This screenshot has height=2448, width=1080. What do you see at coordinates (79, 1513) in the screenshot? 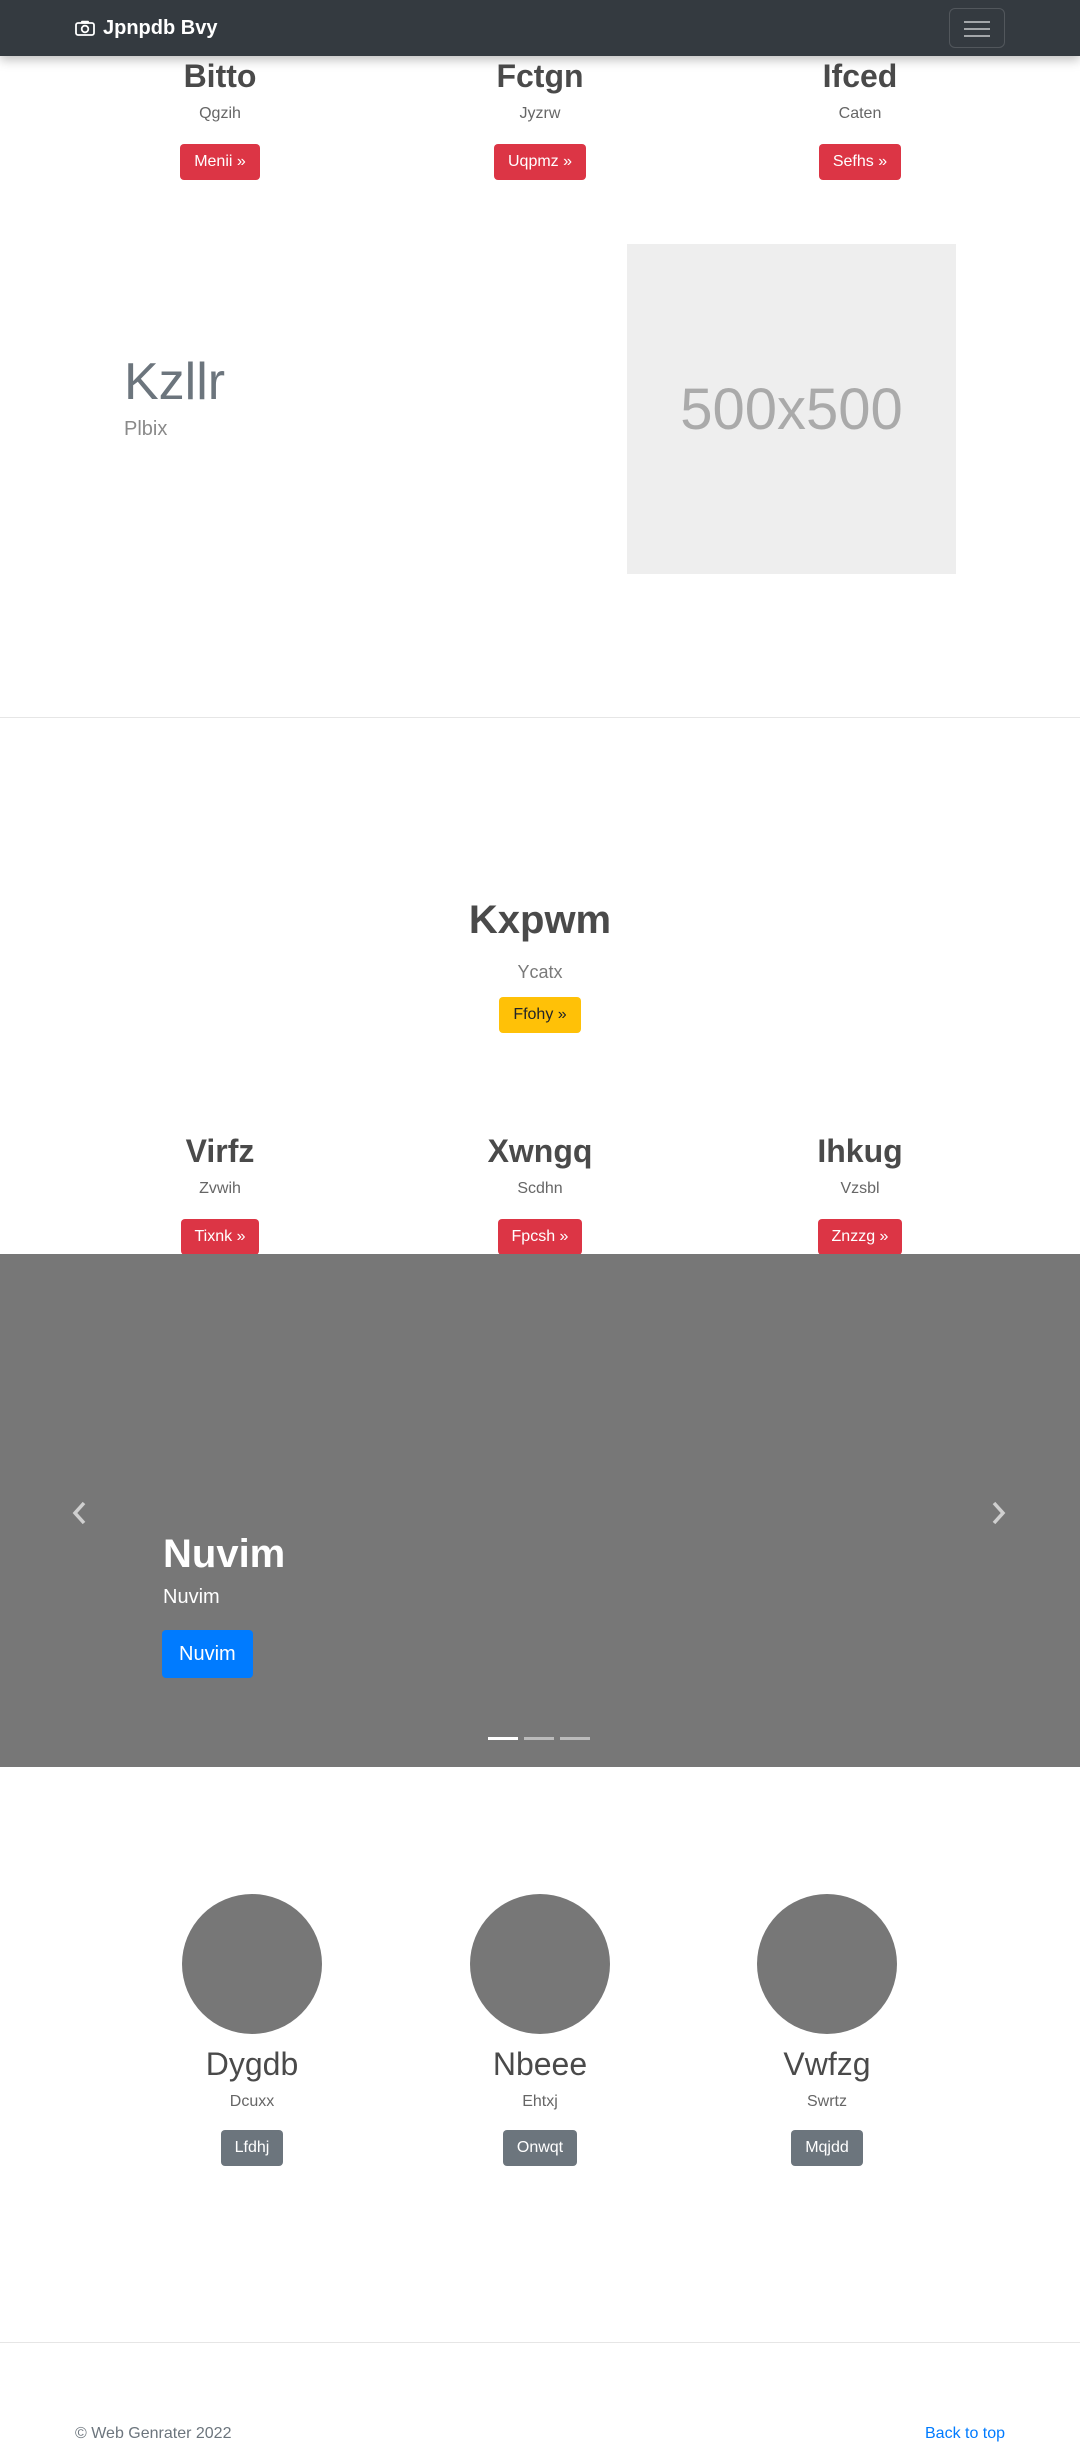
I see `chevron-left-icon` at bounding box center [79, 1513].